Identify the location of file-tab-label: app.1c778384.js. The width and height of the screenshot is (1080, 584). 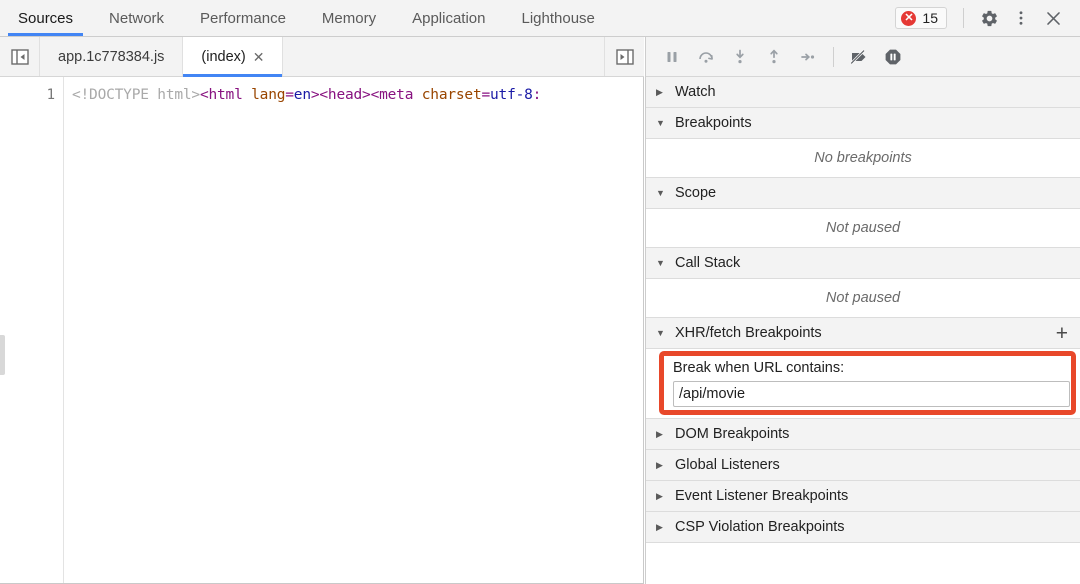
(111, 56).